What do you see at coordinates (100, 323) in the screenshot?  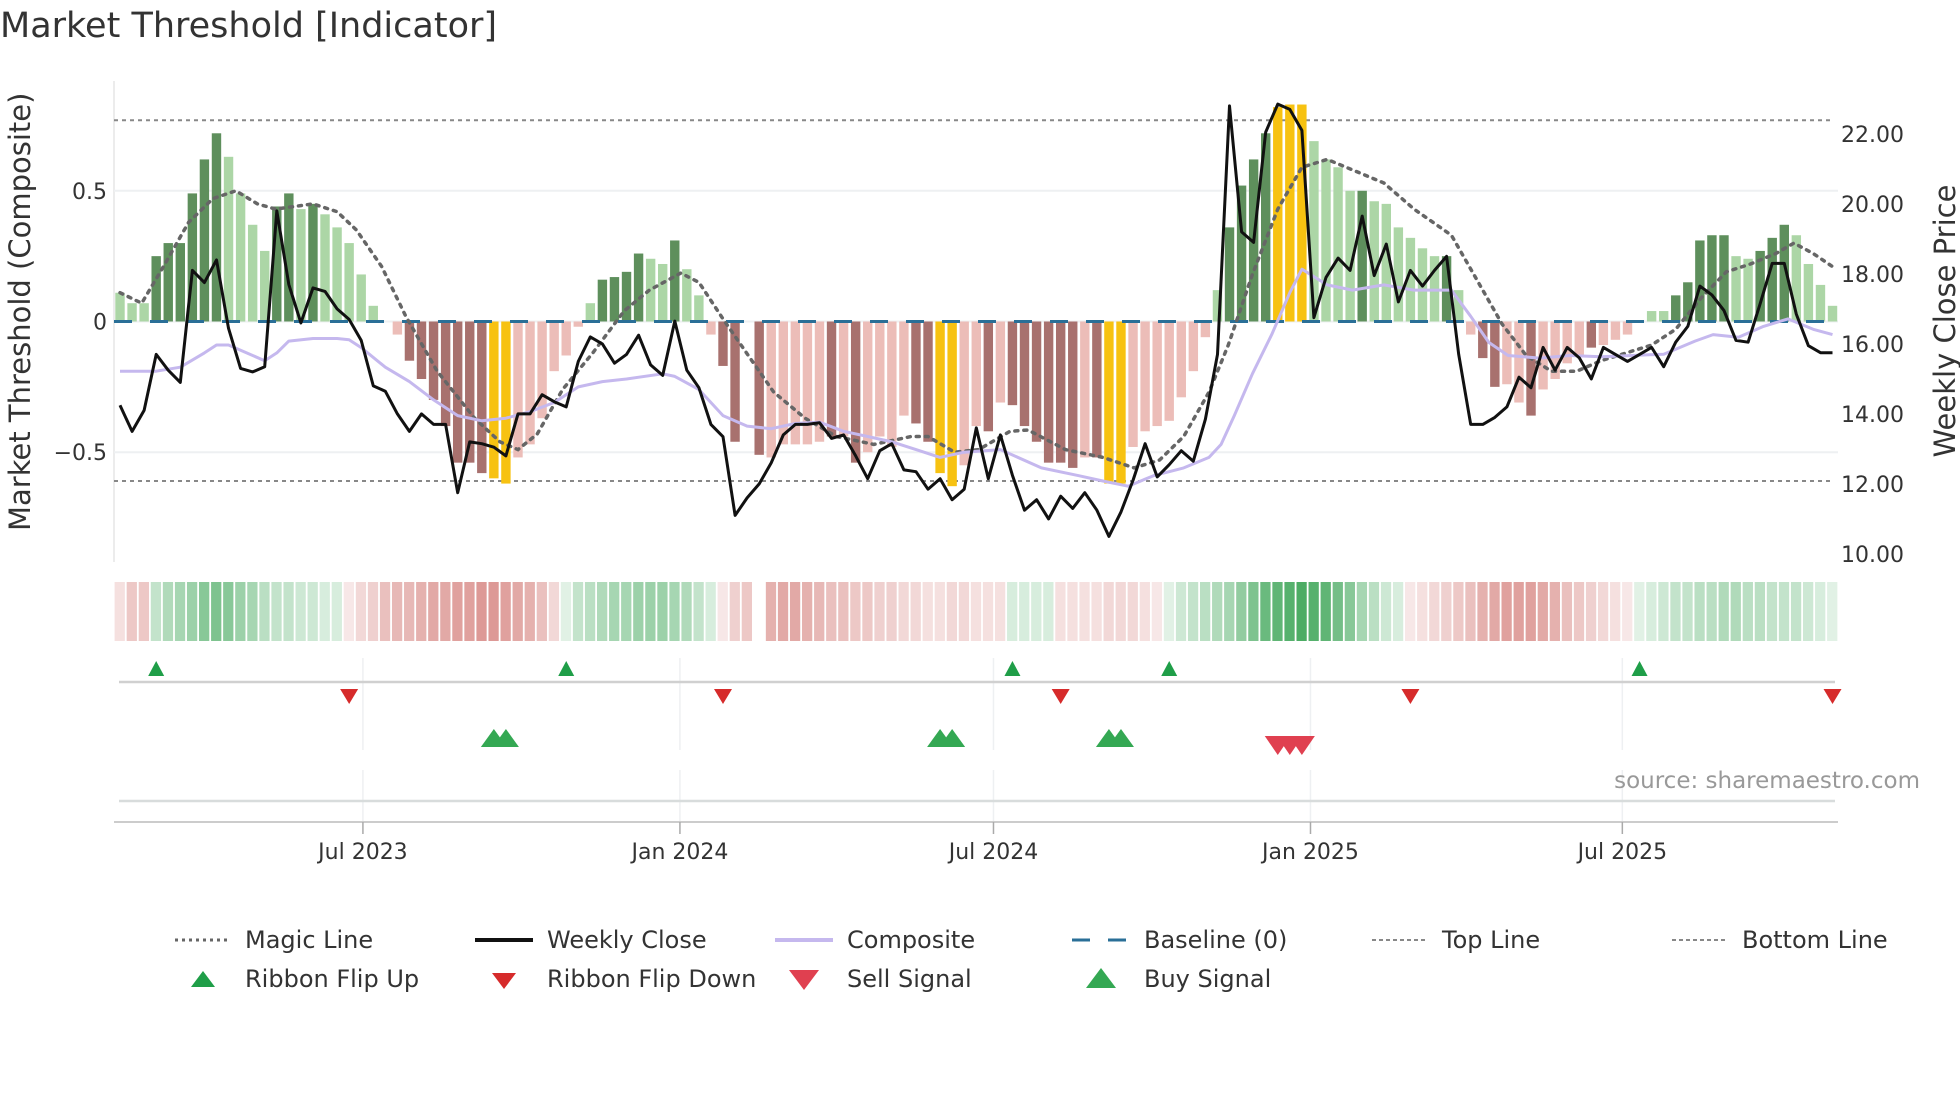 I see `left-tick-label: 0` at bounding box center [100, 323].